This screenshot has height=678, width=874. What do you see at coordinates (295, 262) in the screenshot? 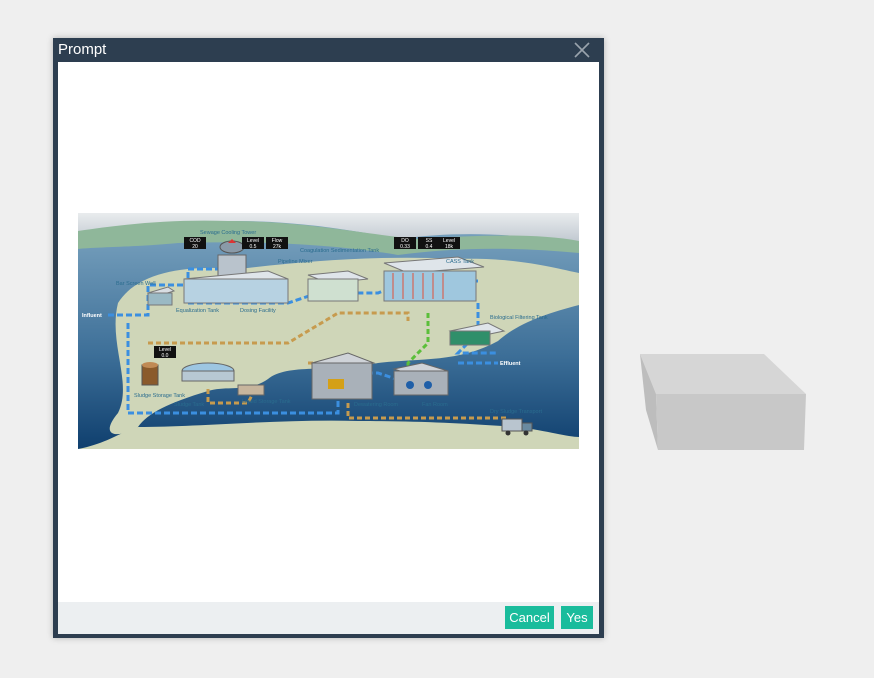
I see `label-pipeline-mixer: Pipeline Mixer` at bounding box center [295, 262].